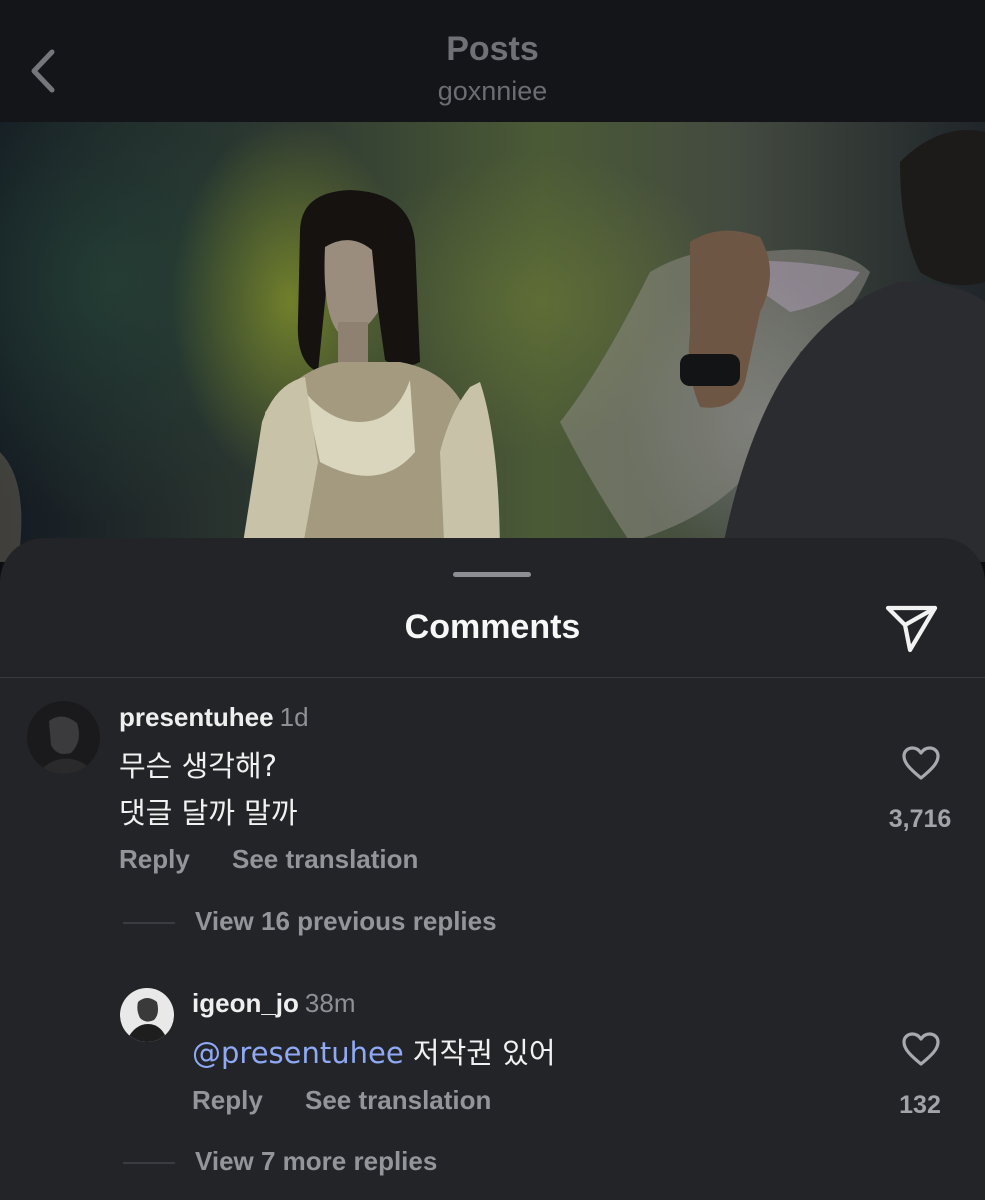 The image size is (985, 1200). I want to click on like-count: 3,716, so click(920, 819).